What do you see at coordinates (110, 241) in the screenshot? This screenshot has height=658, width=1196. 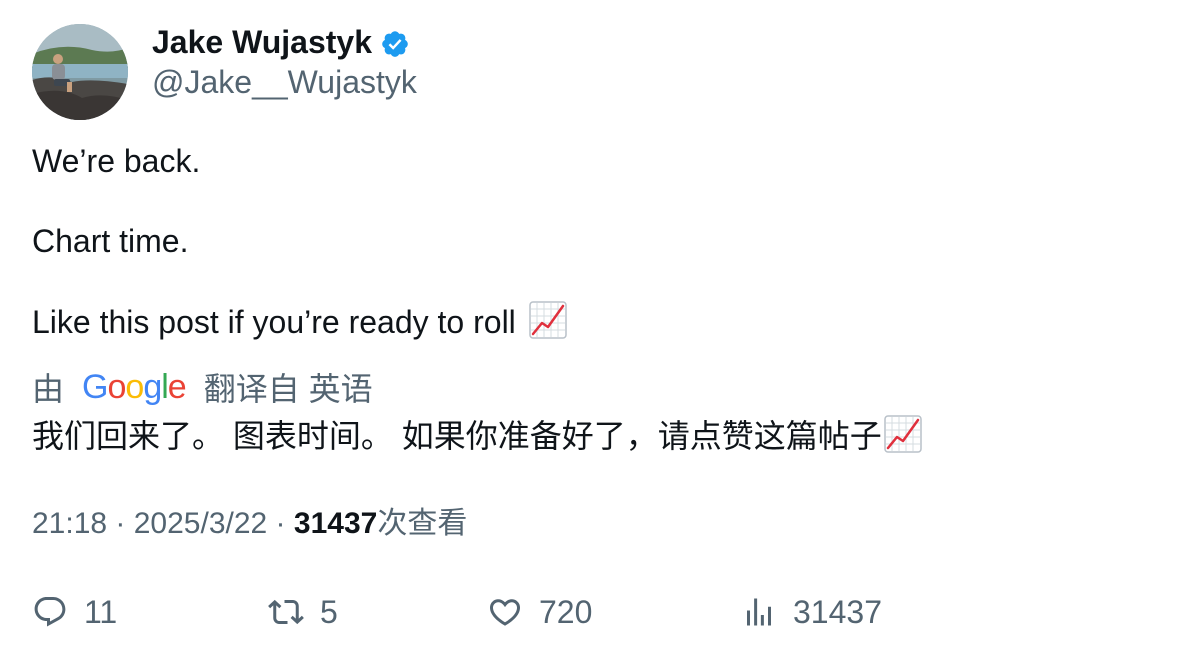 I see `post-text-line-2: Chart time.` at bounding box center [110, 241].